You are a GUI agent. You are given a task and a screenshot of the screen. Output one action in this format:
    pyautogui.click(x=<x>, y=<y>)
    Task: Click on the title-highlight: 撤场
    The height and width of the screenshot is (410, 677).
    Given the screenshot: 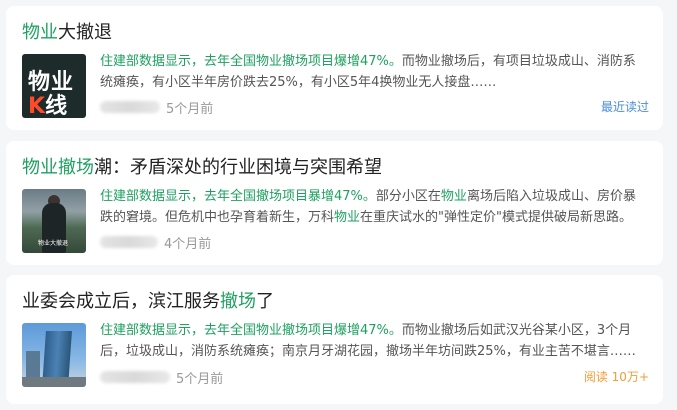 What is the action you would take?
    pyautogui.click(x=238, y=301)
    